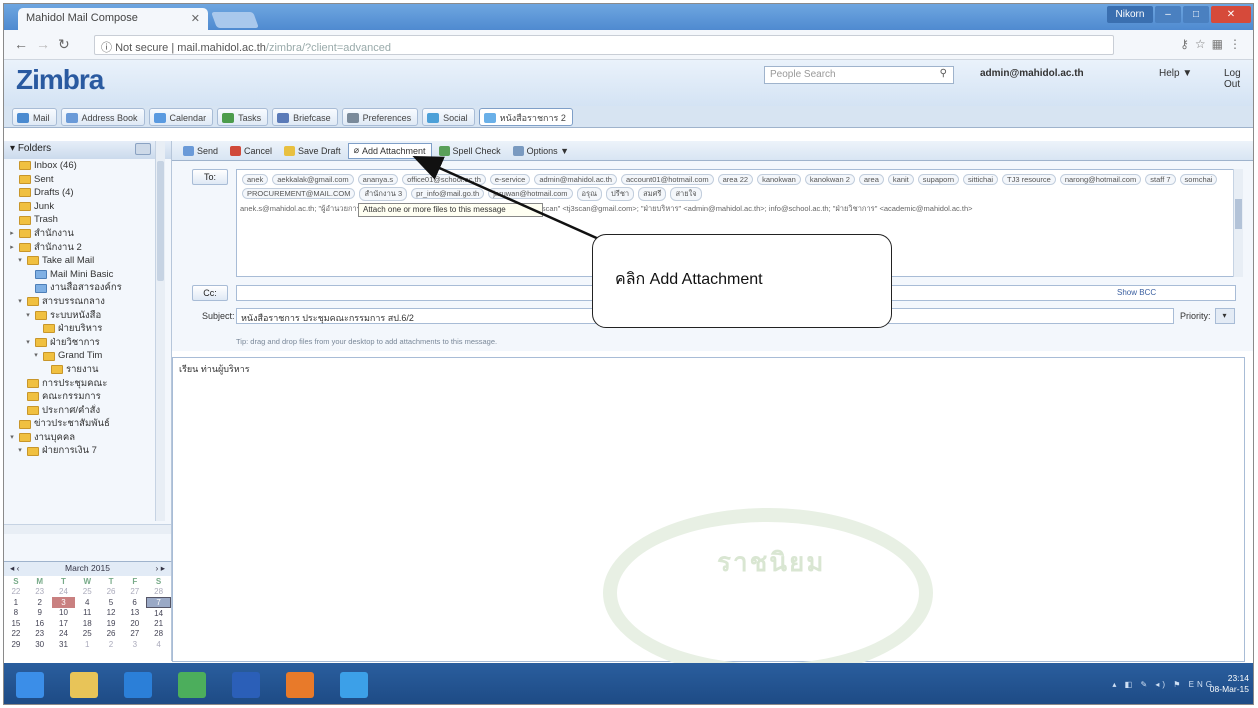 The image size is (1258, 708). I want to click on chrome-icon, so click(354, 684).